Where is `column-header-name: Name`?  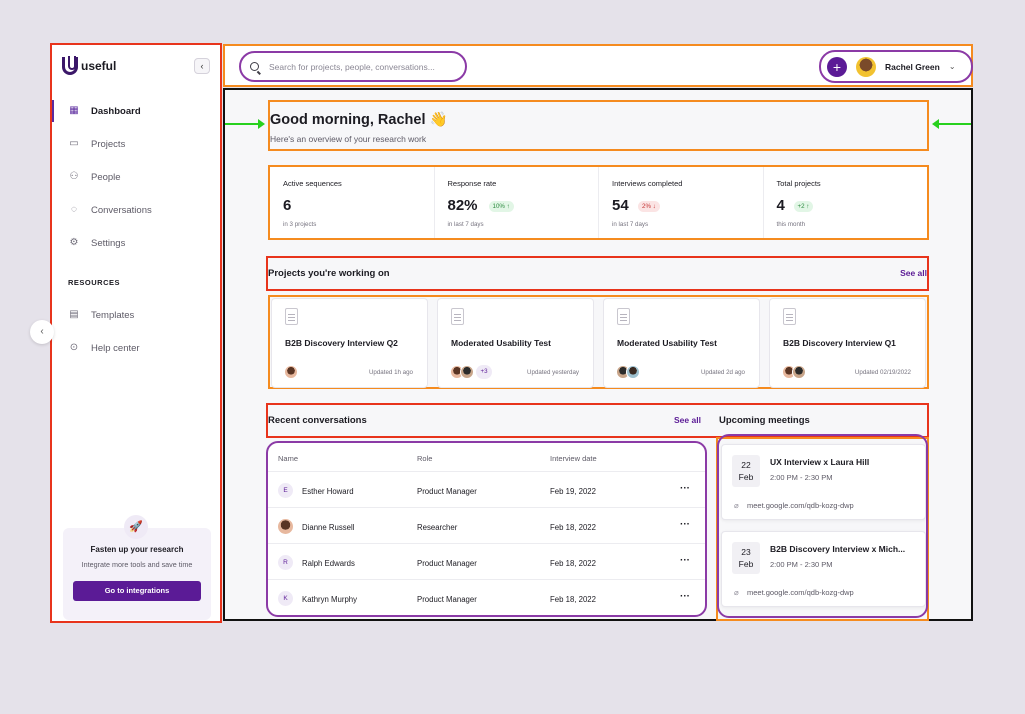
column-header-name: Name is located at coordinates (288, 458).